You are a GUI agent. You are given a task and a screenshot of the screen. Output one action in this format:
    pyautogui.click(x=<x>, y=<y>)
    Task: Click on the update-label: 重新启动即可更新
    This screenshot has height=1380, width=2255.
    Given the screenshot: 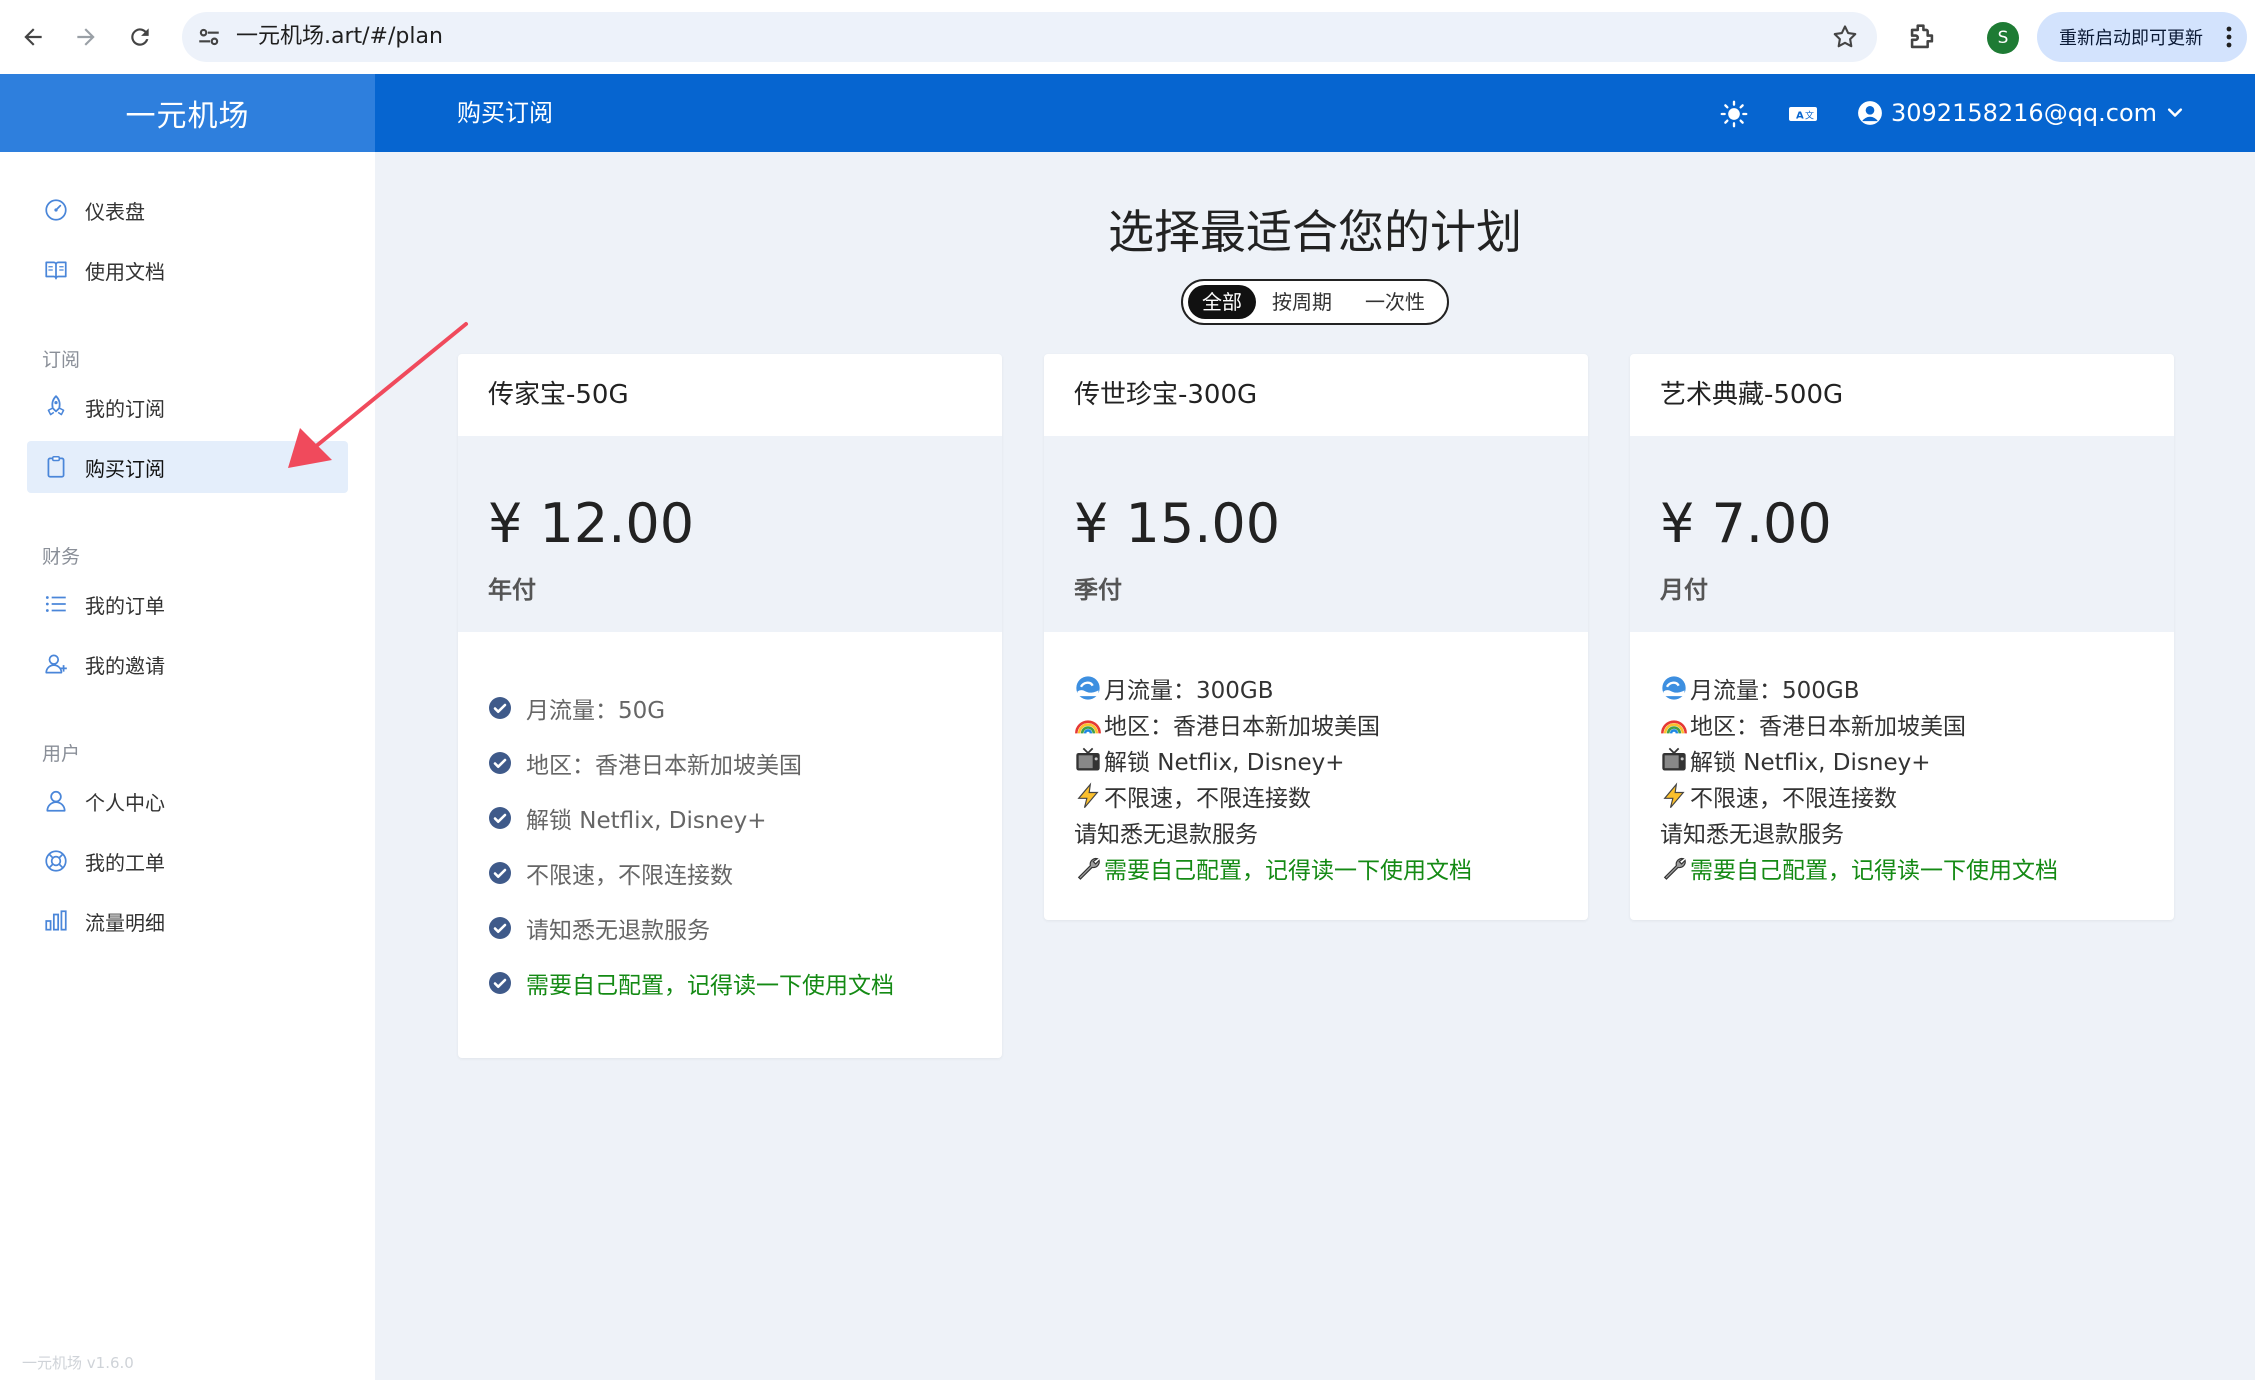 What is the action you would take?
    pyautogui.click(x=2131, y=38)
    